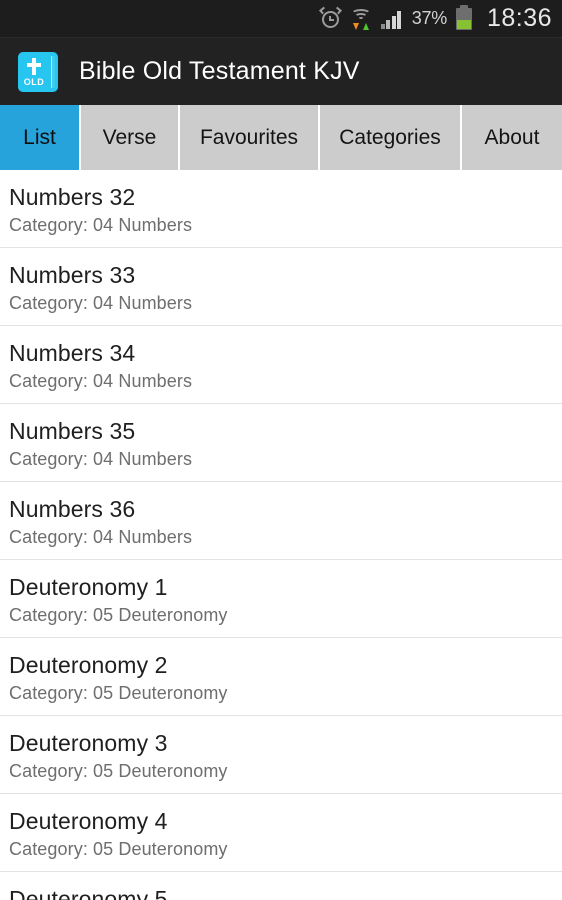  I want to click on tab-about: About, so click(512, 137).